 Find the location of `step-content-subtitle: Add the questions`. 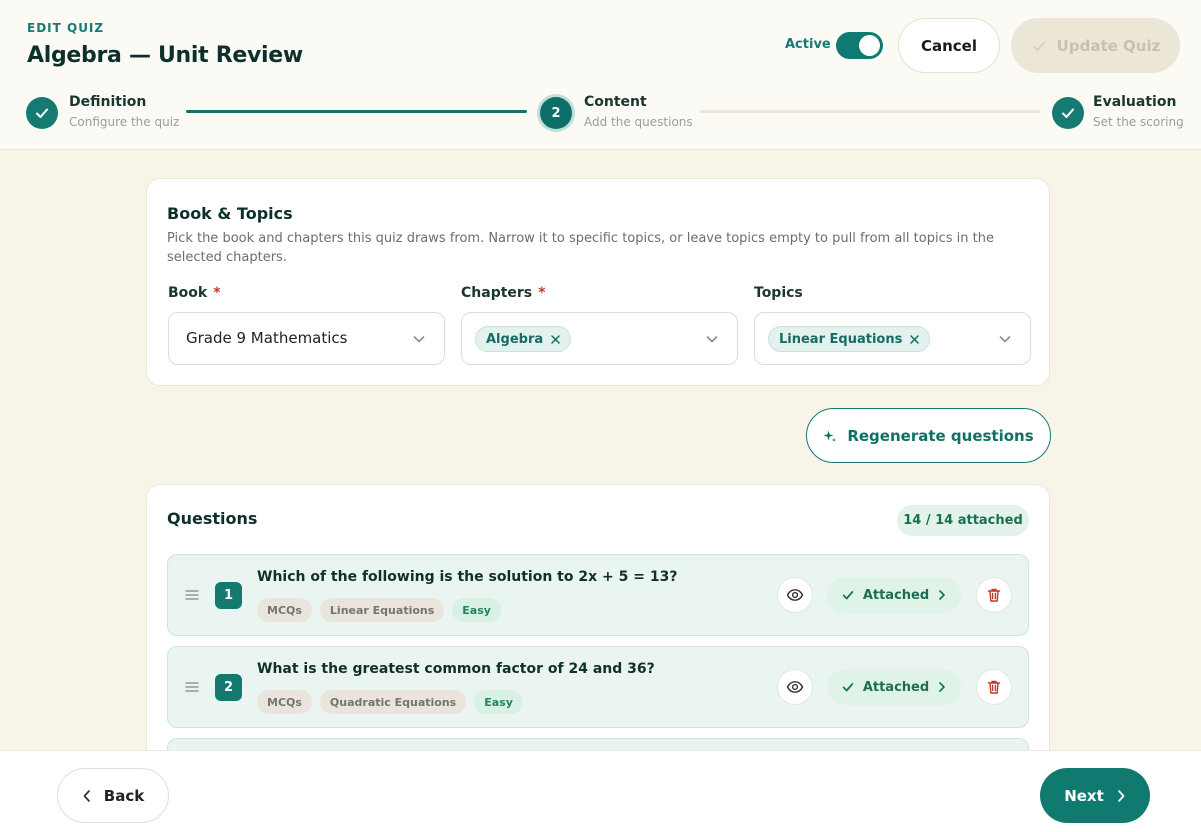

step-content-subtitle: Add the questions is located at coordinates (638, 122).